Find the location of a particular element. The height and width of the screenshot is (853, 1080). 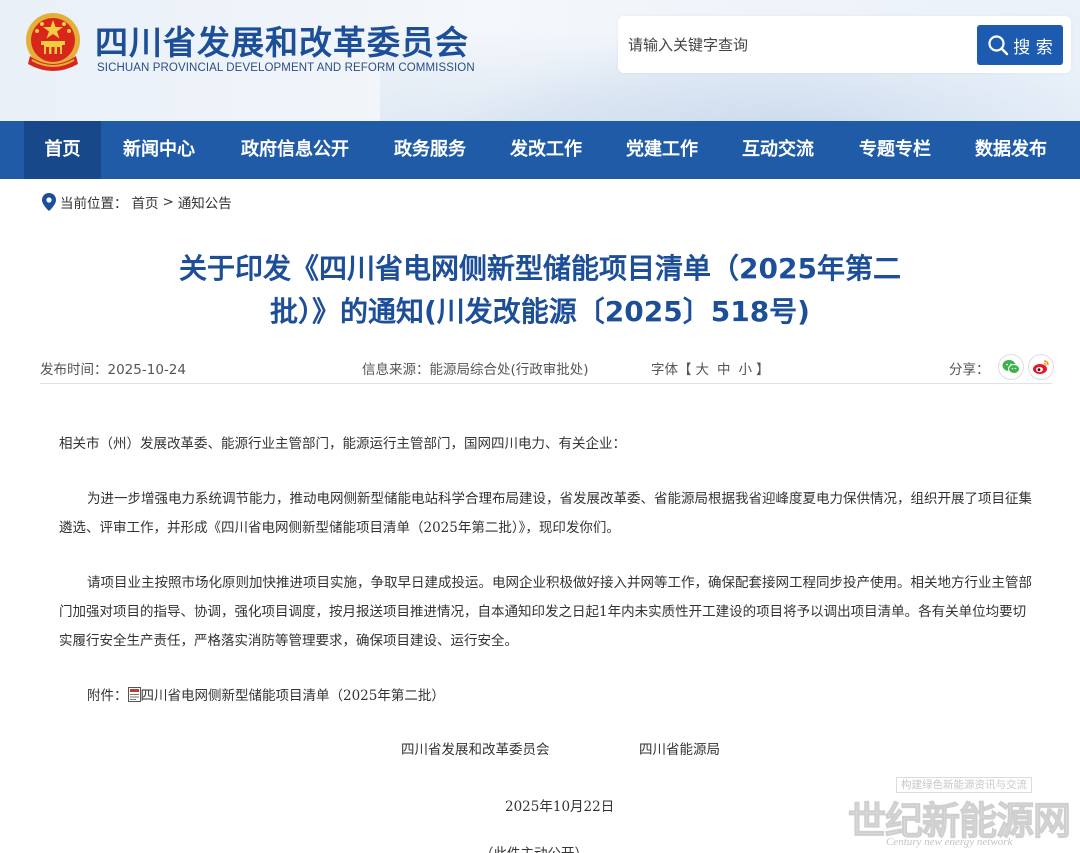

wechat-share-button is located at coordinates (1011, 367).